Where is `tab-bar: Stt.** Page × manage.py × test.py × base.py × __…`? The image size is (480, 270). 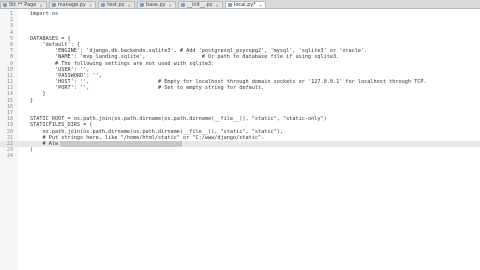
tab-bar: Stt.** Page × manage.py × test.py × base.py × __… is located at coordinates (240, 4).